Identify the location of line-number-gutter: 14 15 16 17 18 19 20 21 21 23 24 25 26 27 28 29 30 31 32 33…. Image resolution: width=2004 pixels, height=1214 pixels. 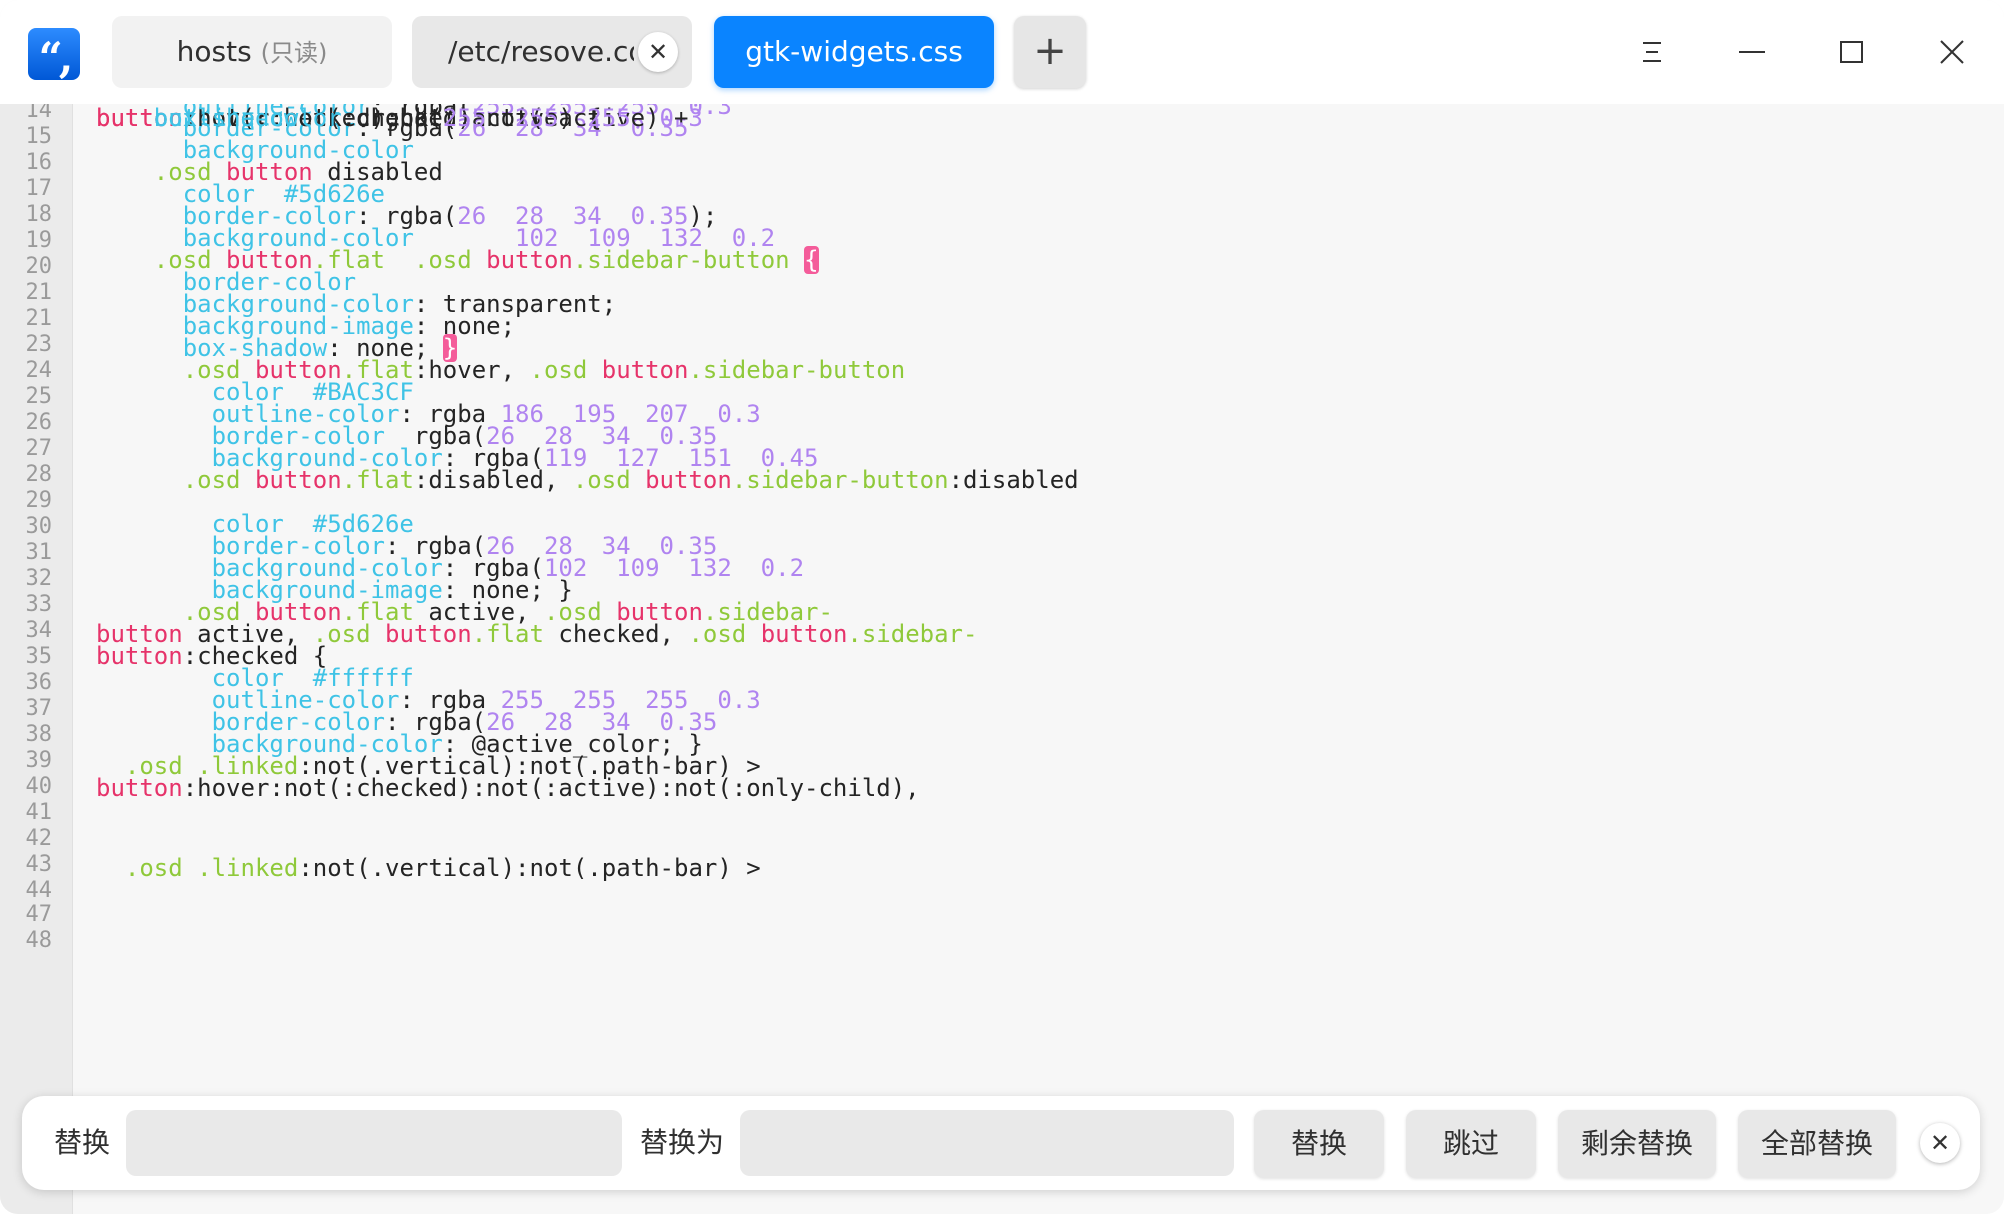
(36, 659).